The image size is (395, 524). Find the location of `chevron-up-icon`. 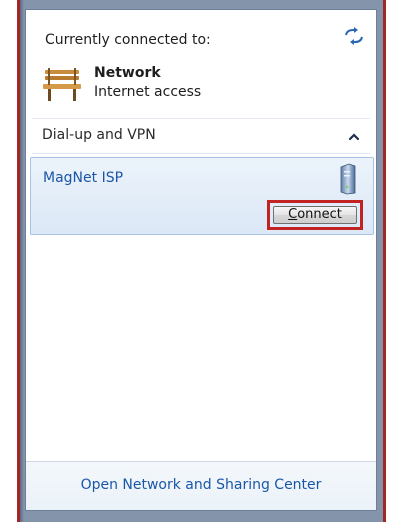

chevron-up-icon is located at coordinates (354, 137).